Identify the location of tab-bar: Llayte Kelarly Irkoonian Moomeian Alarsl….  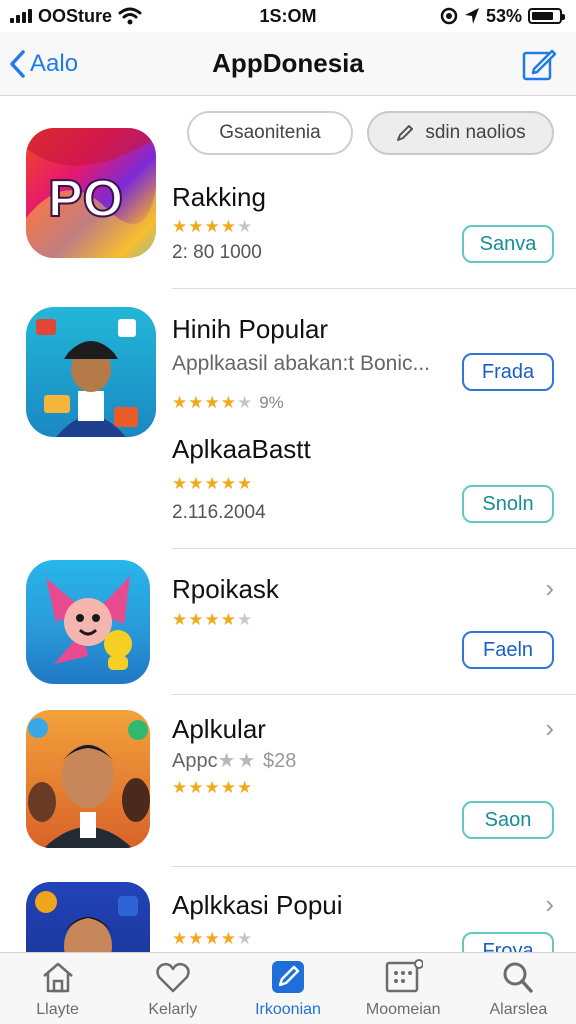
(288, 988).